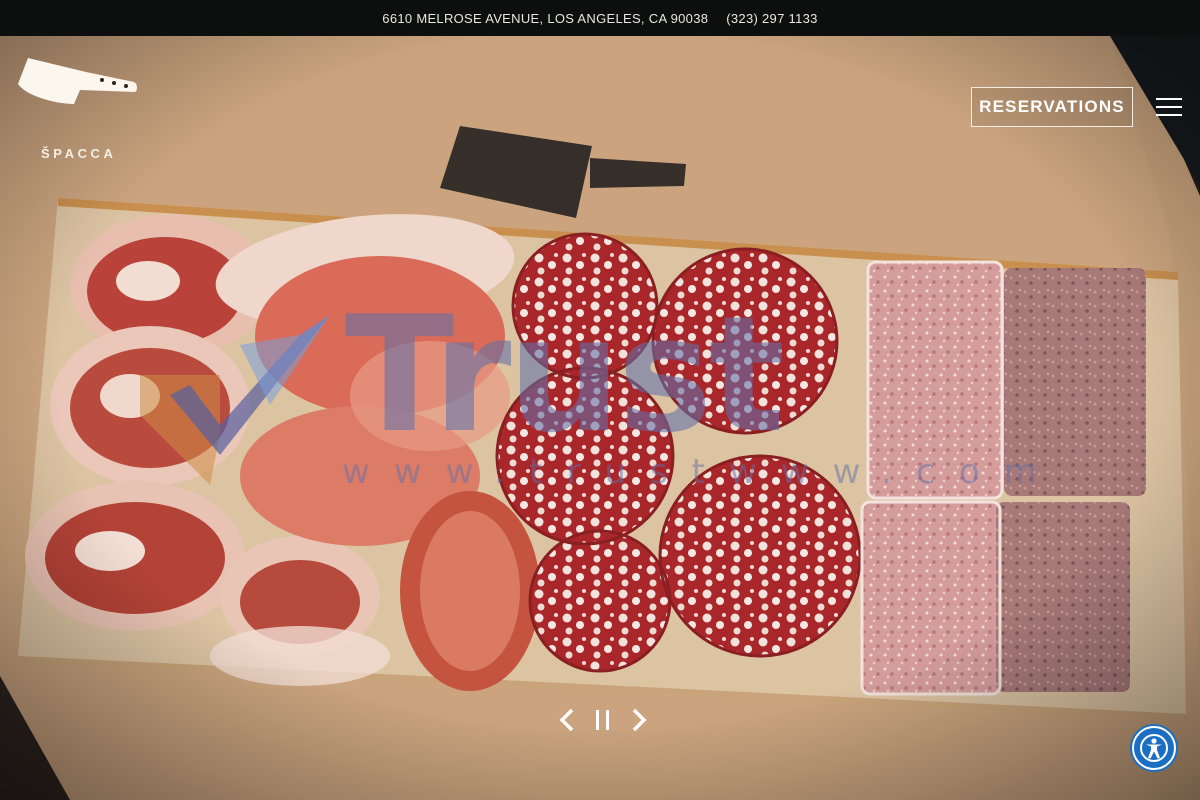  I want to click on hamburger-menu-icon, so click(1169, 107).